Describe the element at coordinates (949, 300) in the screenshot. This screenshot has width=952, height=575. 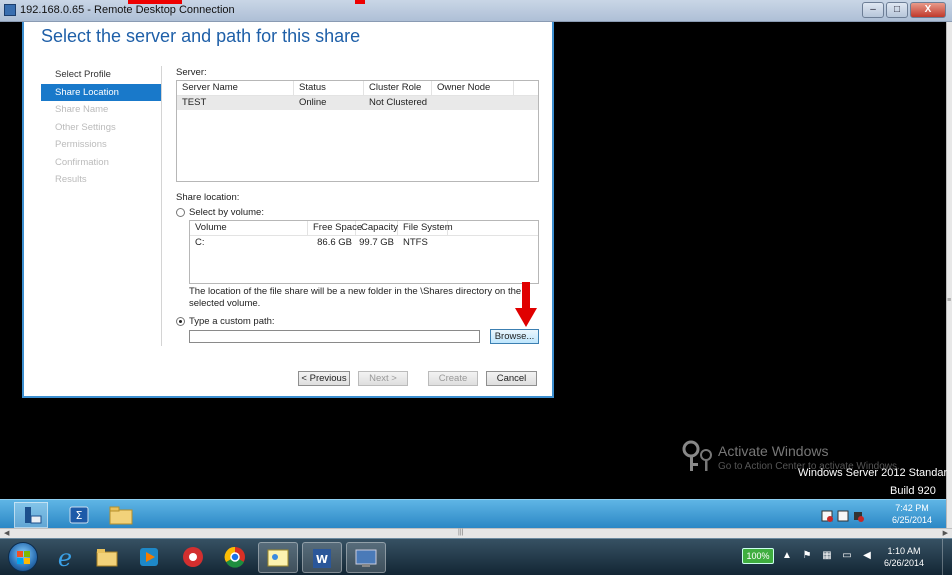
I see `scroll-grip-icon: ≡` at that location.